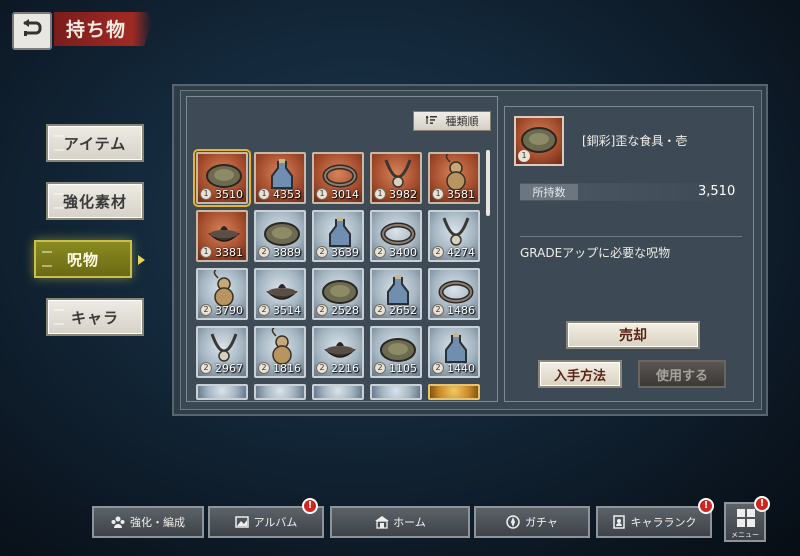  Describe the element at coordinates (345, 310) in the screenshot. I see `item-count: 2528` at that location.